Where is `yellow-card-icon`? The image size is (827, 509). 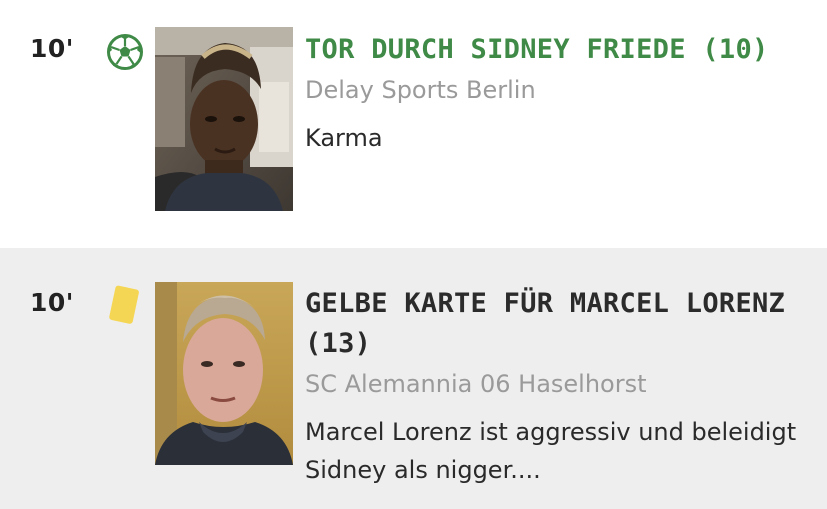 yellow-card-icon is located at coordinates (123, 305).